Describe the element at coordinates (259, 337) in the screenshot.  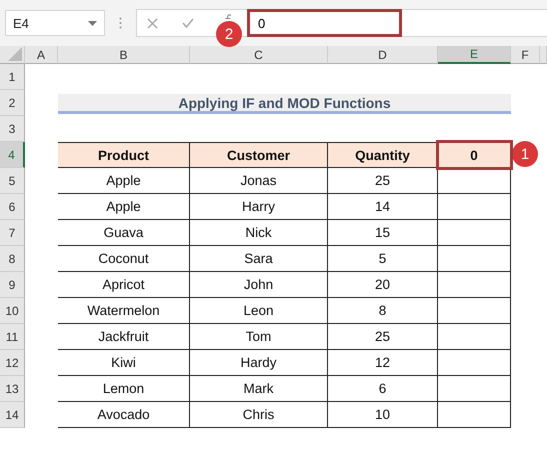
I see `table-cell: Tom` at that location.